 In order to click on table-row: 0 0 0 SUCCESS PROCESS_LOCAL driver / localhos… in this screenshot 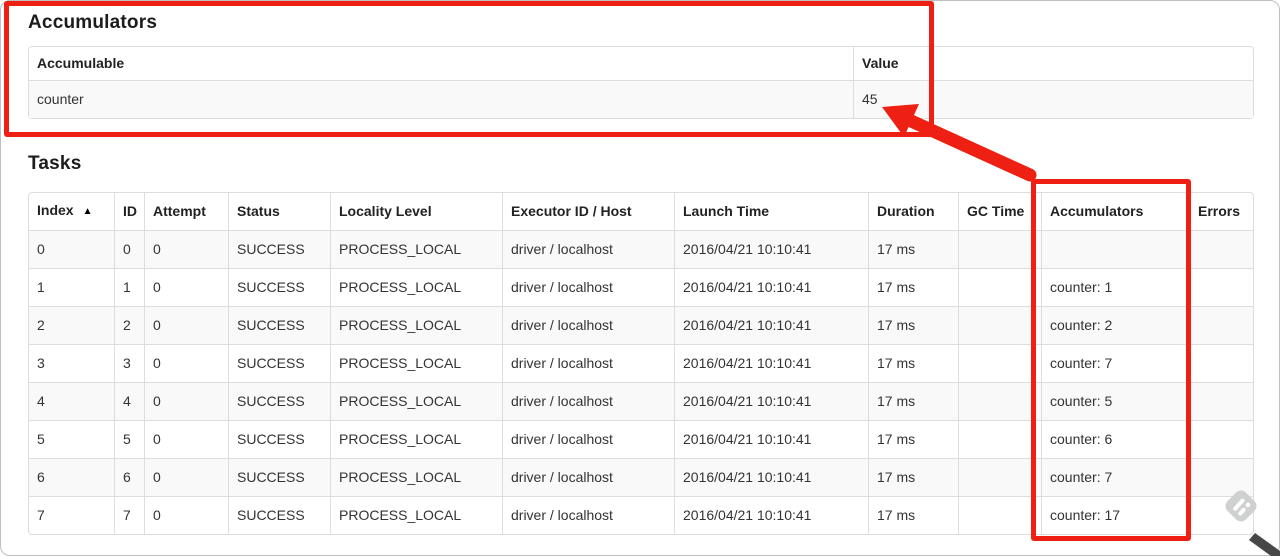, I will do `click(641, 249)`.